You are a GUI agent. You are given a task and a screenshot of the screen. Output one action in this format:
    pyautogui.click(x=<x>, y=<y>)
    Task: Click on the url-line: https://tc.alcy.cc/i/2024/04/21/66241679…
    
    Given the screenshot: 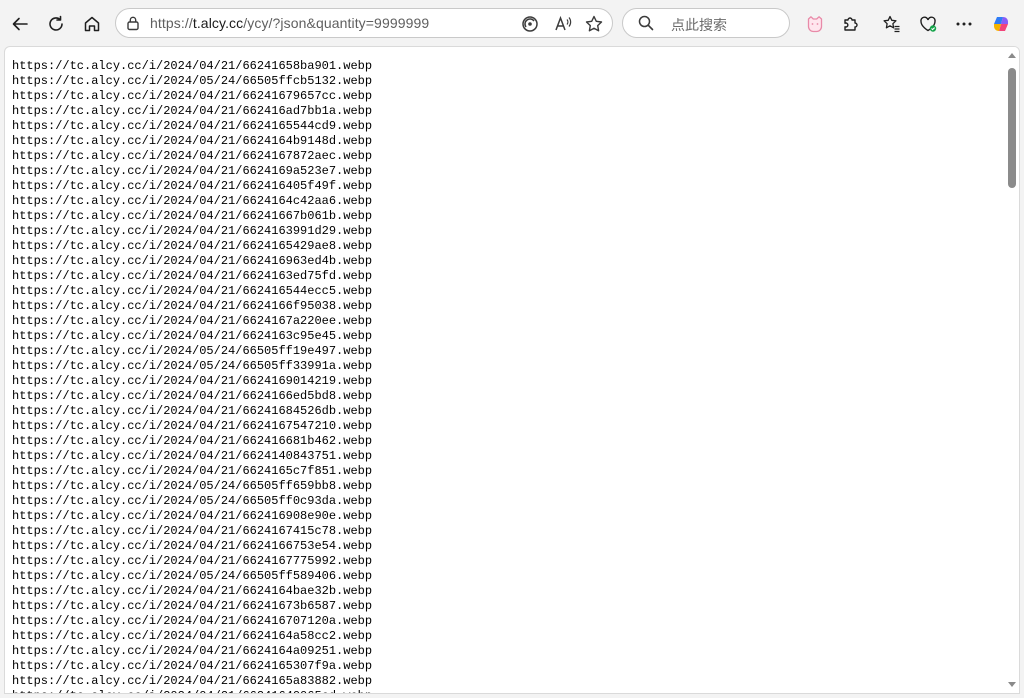 What is the action you would take?
    pyautogui.click(x=192, y=96)
    